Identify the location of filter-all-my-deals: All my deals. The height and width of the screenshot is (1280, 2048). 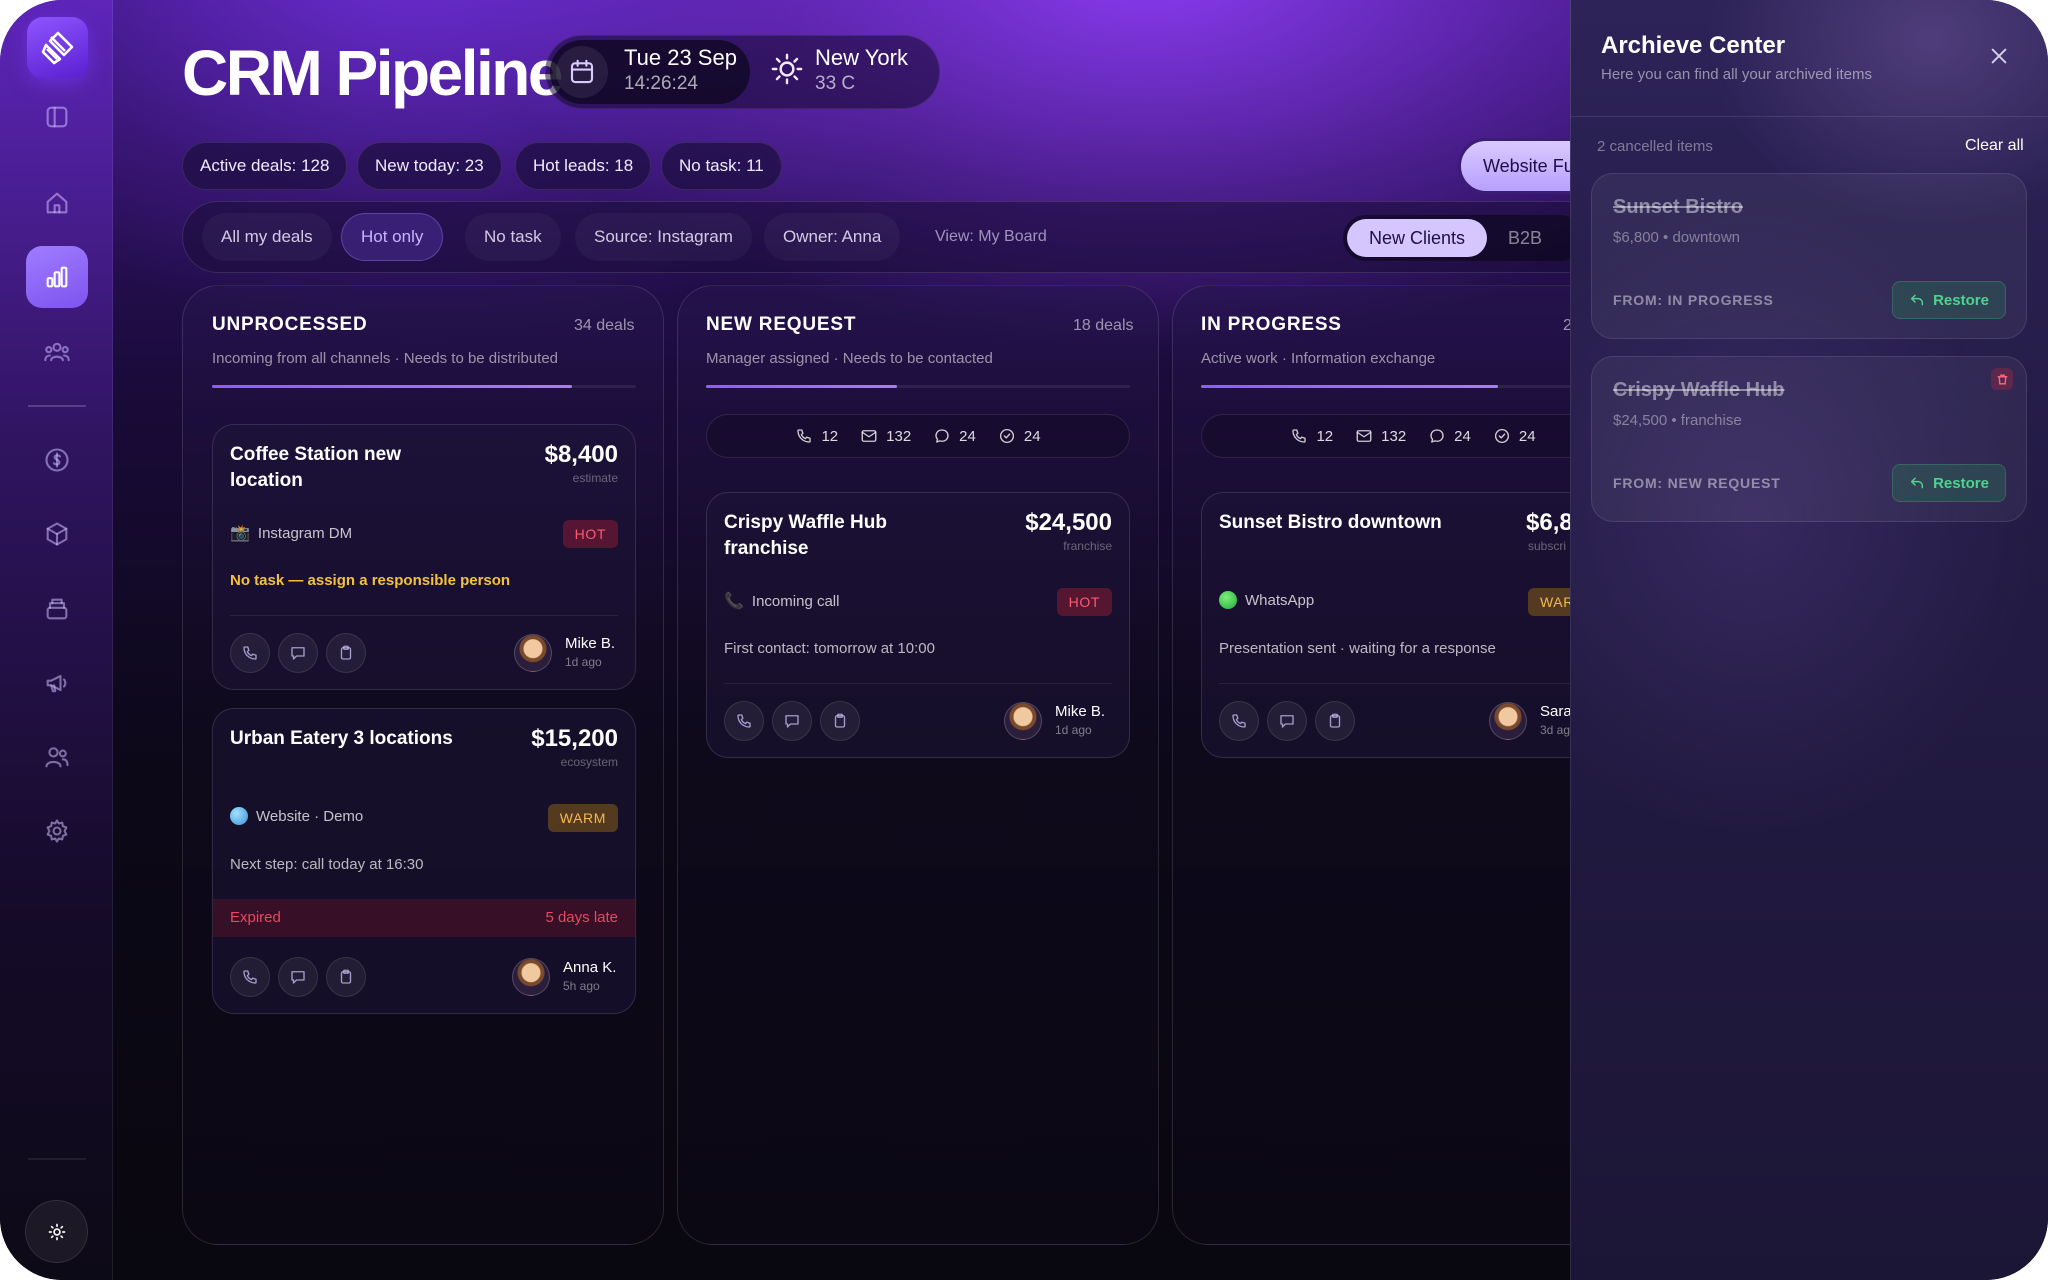
(267, 237).